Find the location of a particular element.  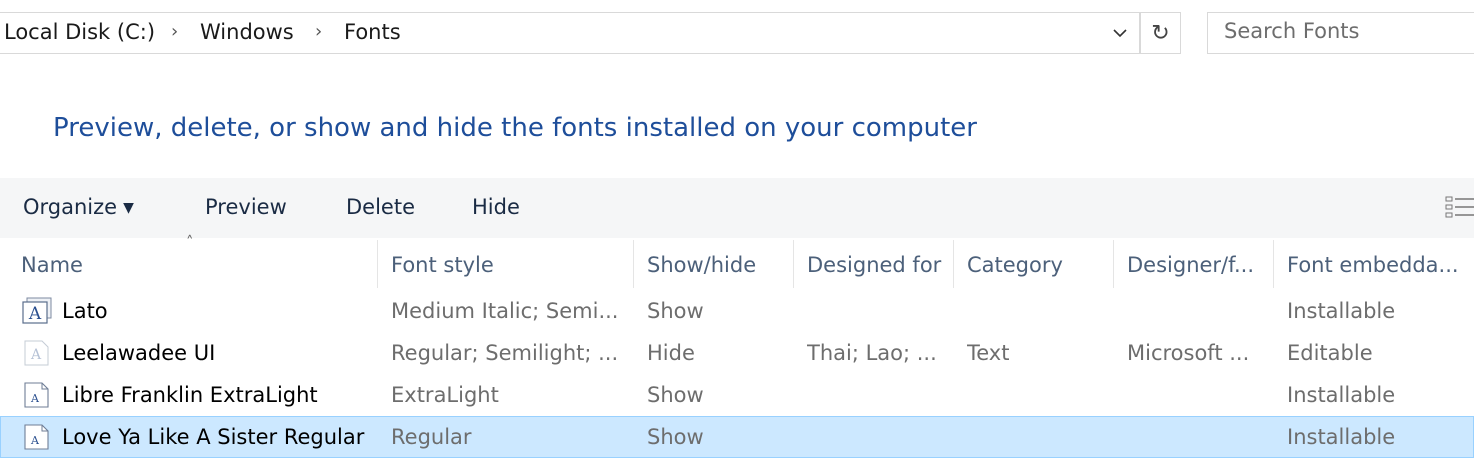

search-box is located at coordinates (1340, 33).